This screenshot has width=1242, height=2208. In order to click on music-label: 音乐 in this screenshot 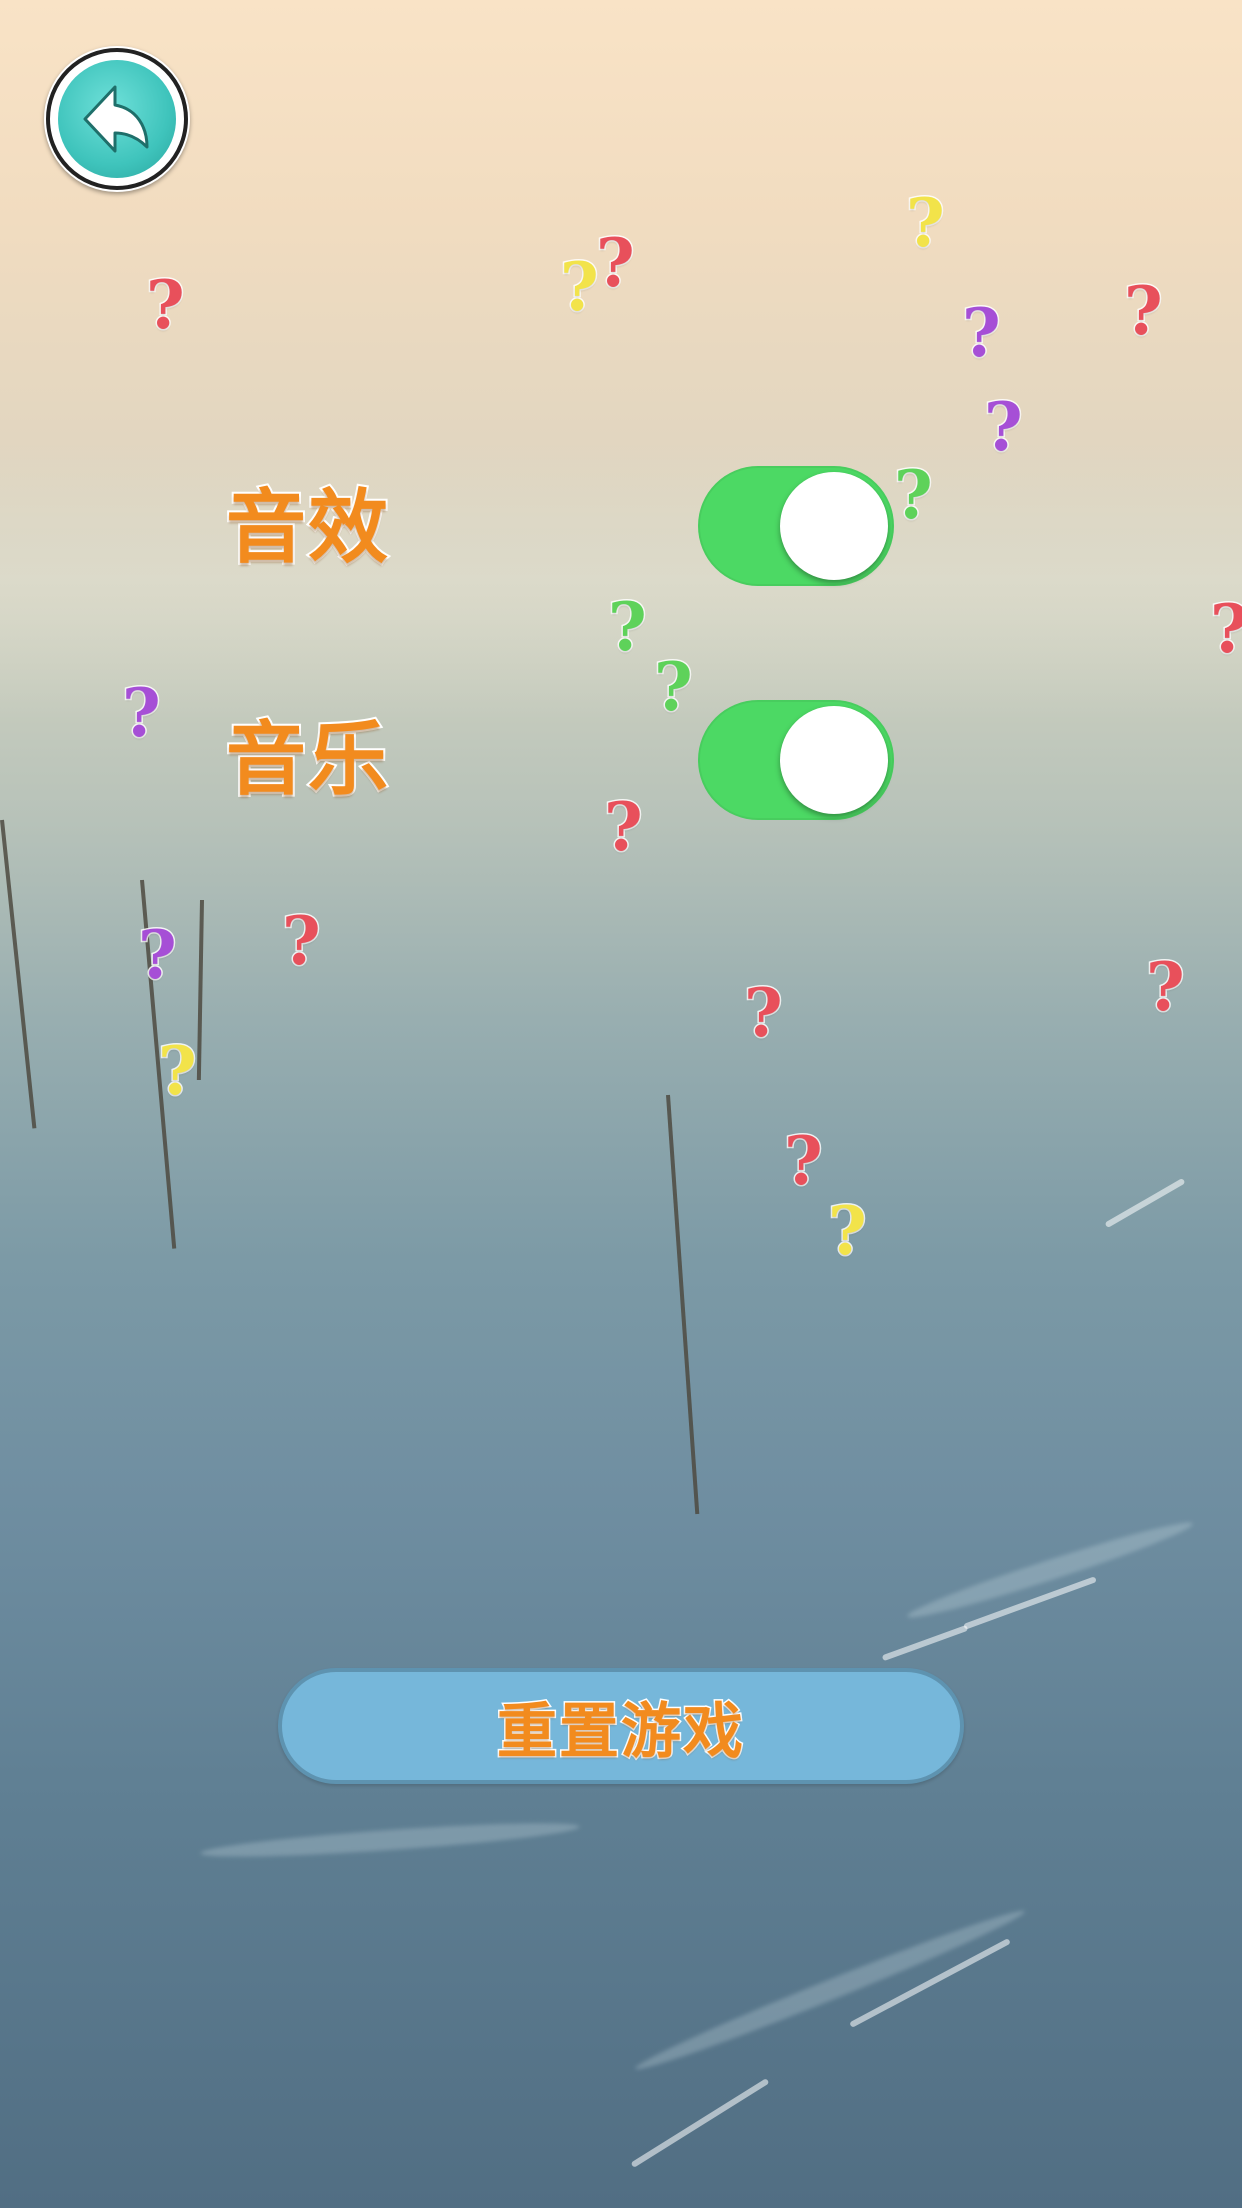, I will do `click(307, 759)`.